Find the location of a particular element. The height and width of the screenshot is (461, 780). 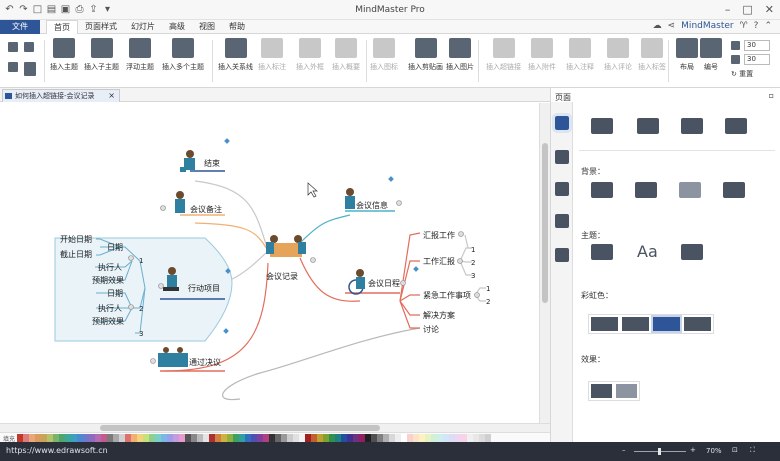

ribbon-button-8: 插入图标 is located at coordinates (384, 55).